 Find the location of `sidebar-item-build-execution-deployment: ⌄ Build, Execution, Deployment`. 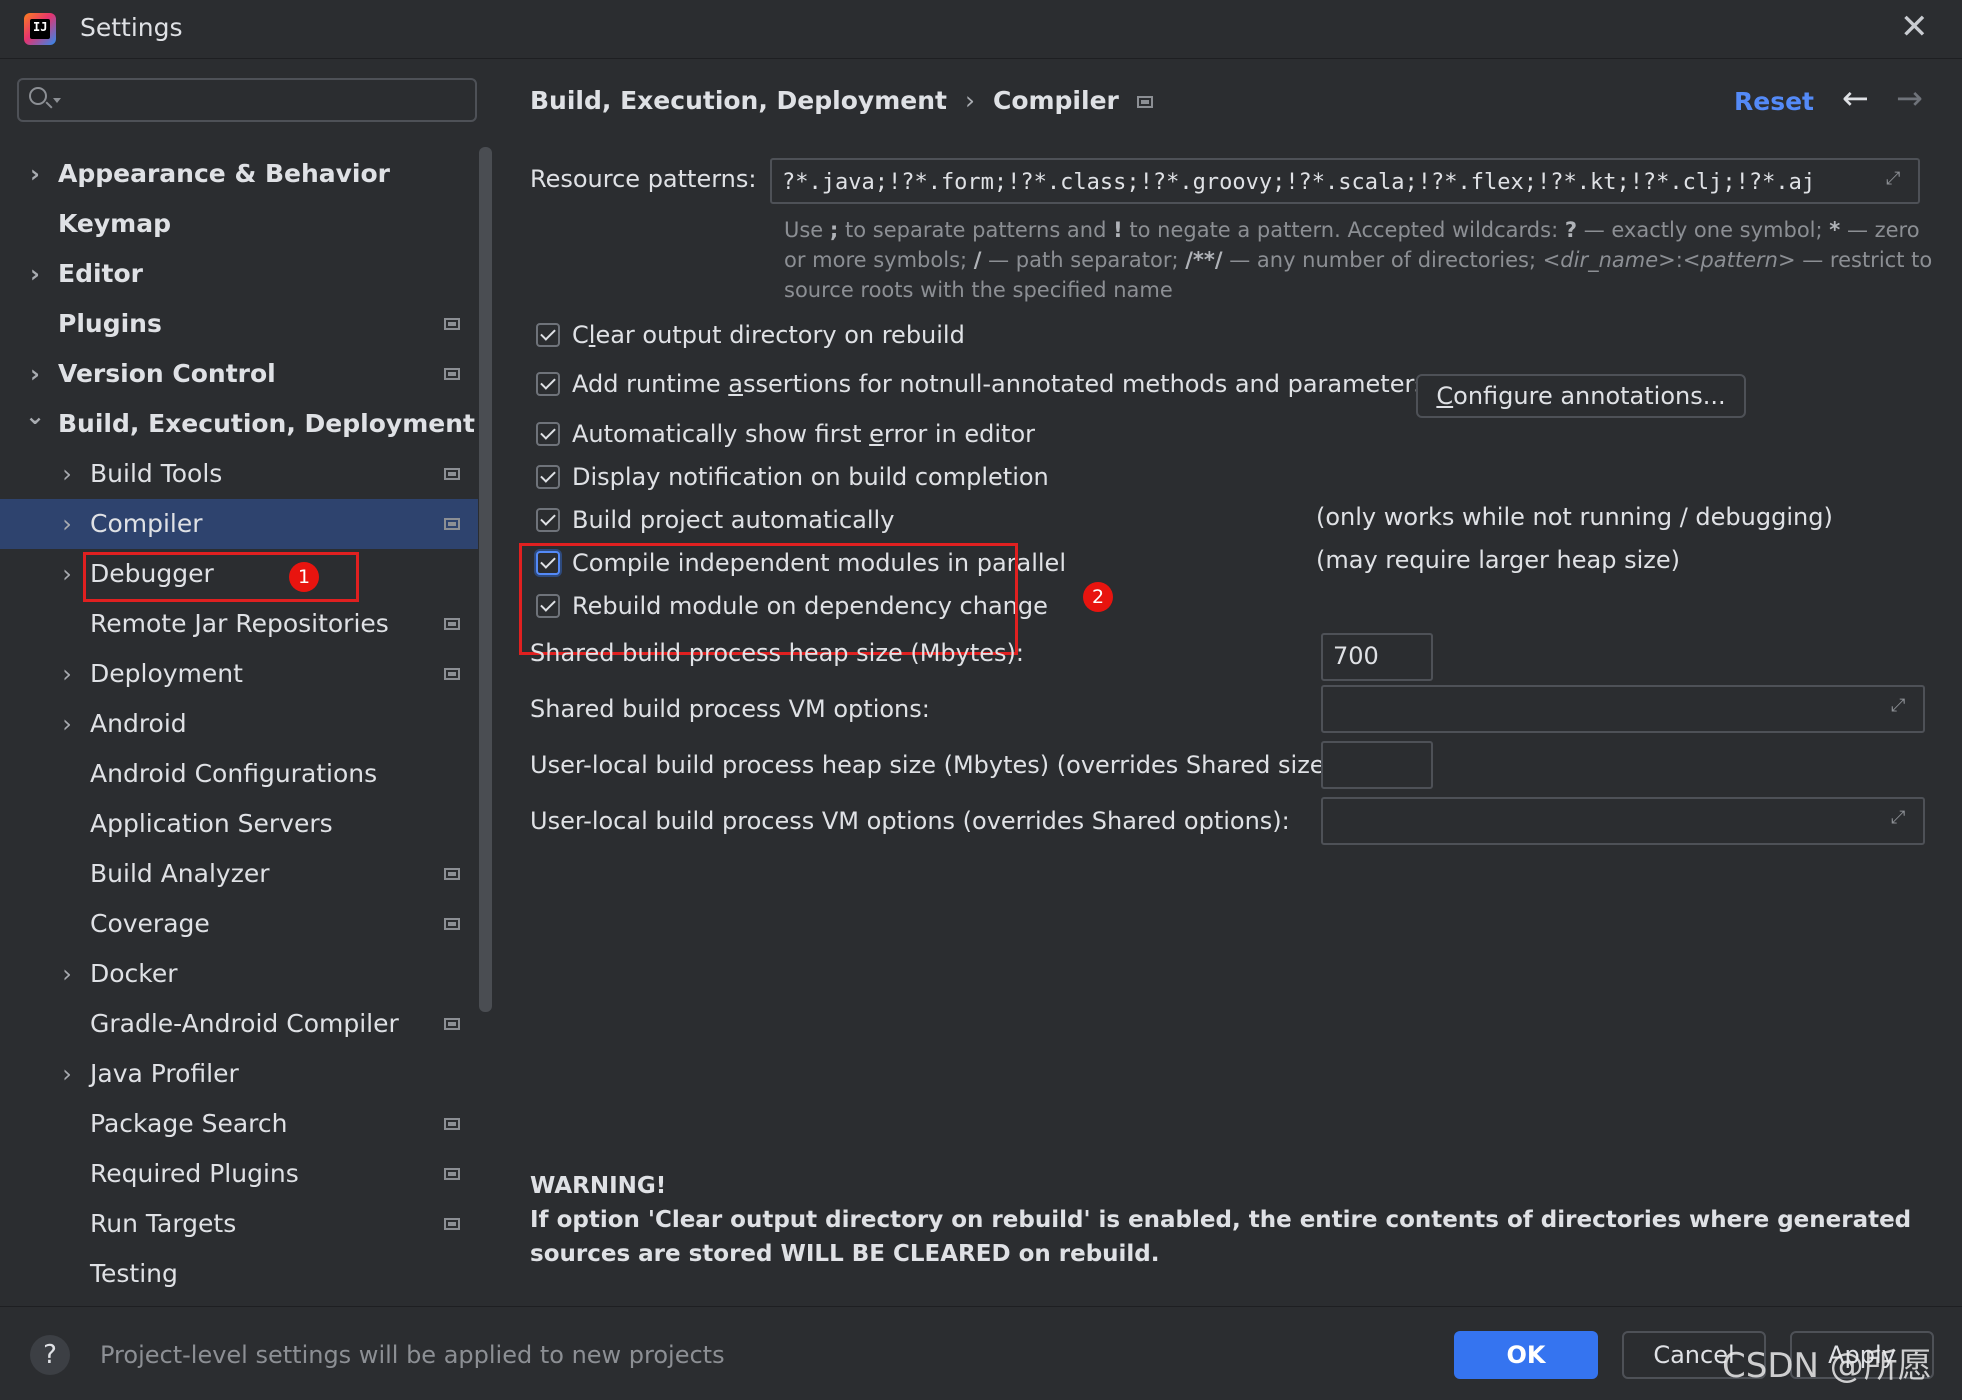

sidebar-item-build-execution-deployment: ⌄ Build, Execution, Deployment is located at coordinates (239, 424).